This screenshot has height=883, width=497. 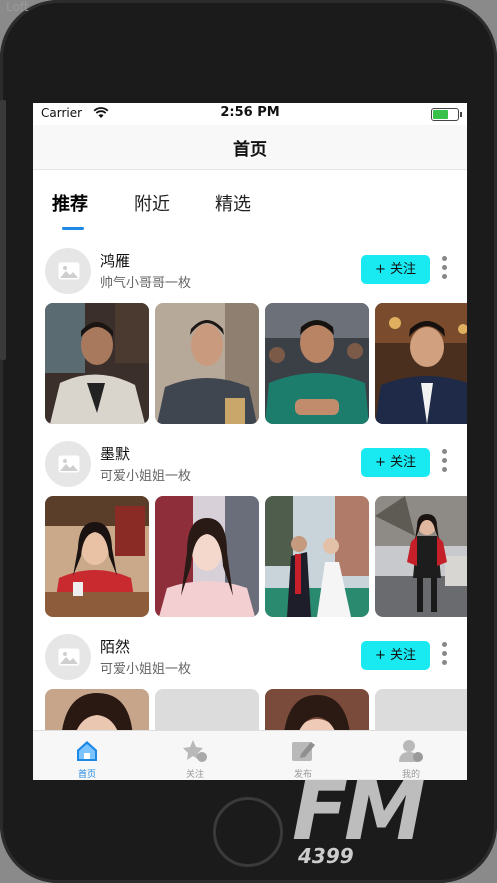 I want to click on home-button, so click(x=248, y=832).